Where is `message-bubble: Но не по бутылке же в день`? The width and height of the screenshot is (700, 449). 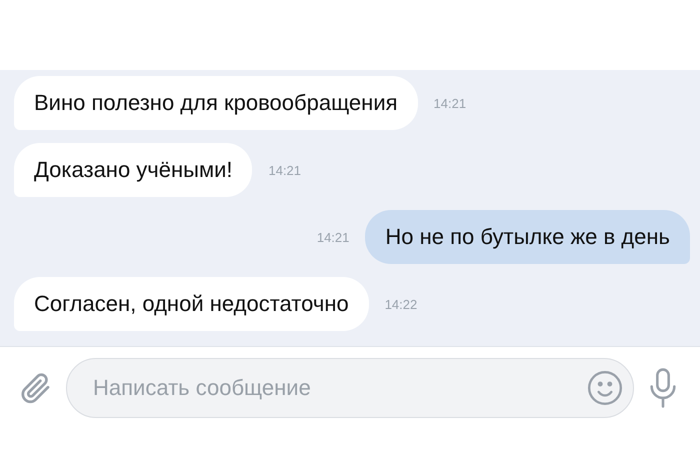
message-bubble: Но не по бутылке же в день is located at coordinates (527, 237).